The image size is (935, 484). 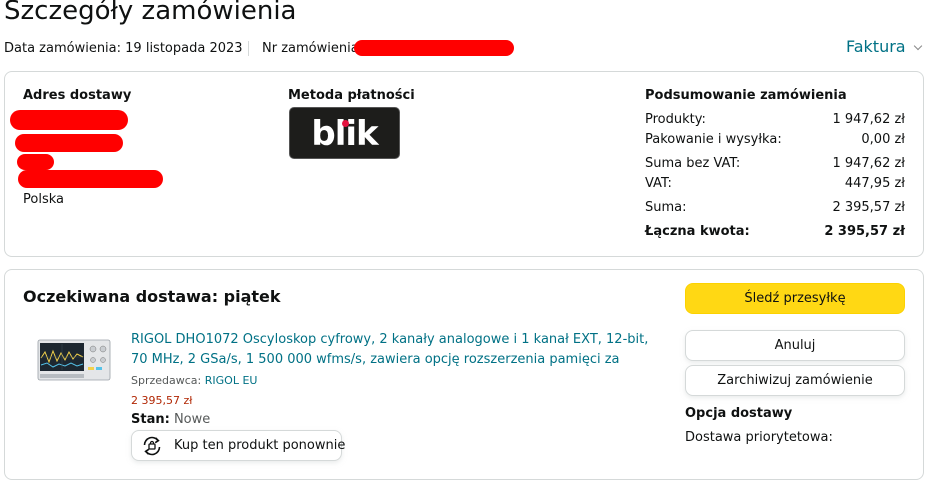 I want to click on shipping-country: Polska, so click(x=43, y=199).